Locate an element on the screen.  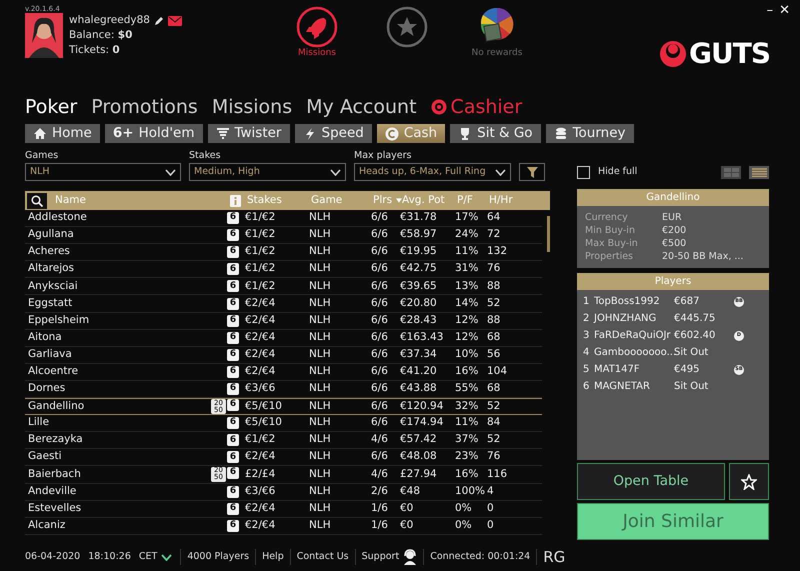
grid-view-button is located at coordinates (731, 172).